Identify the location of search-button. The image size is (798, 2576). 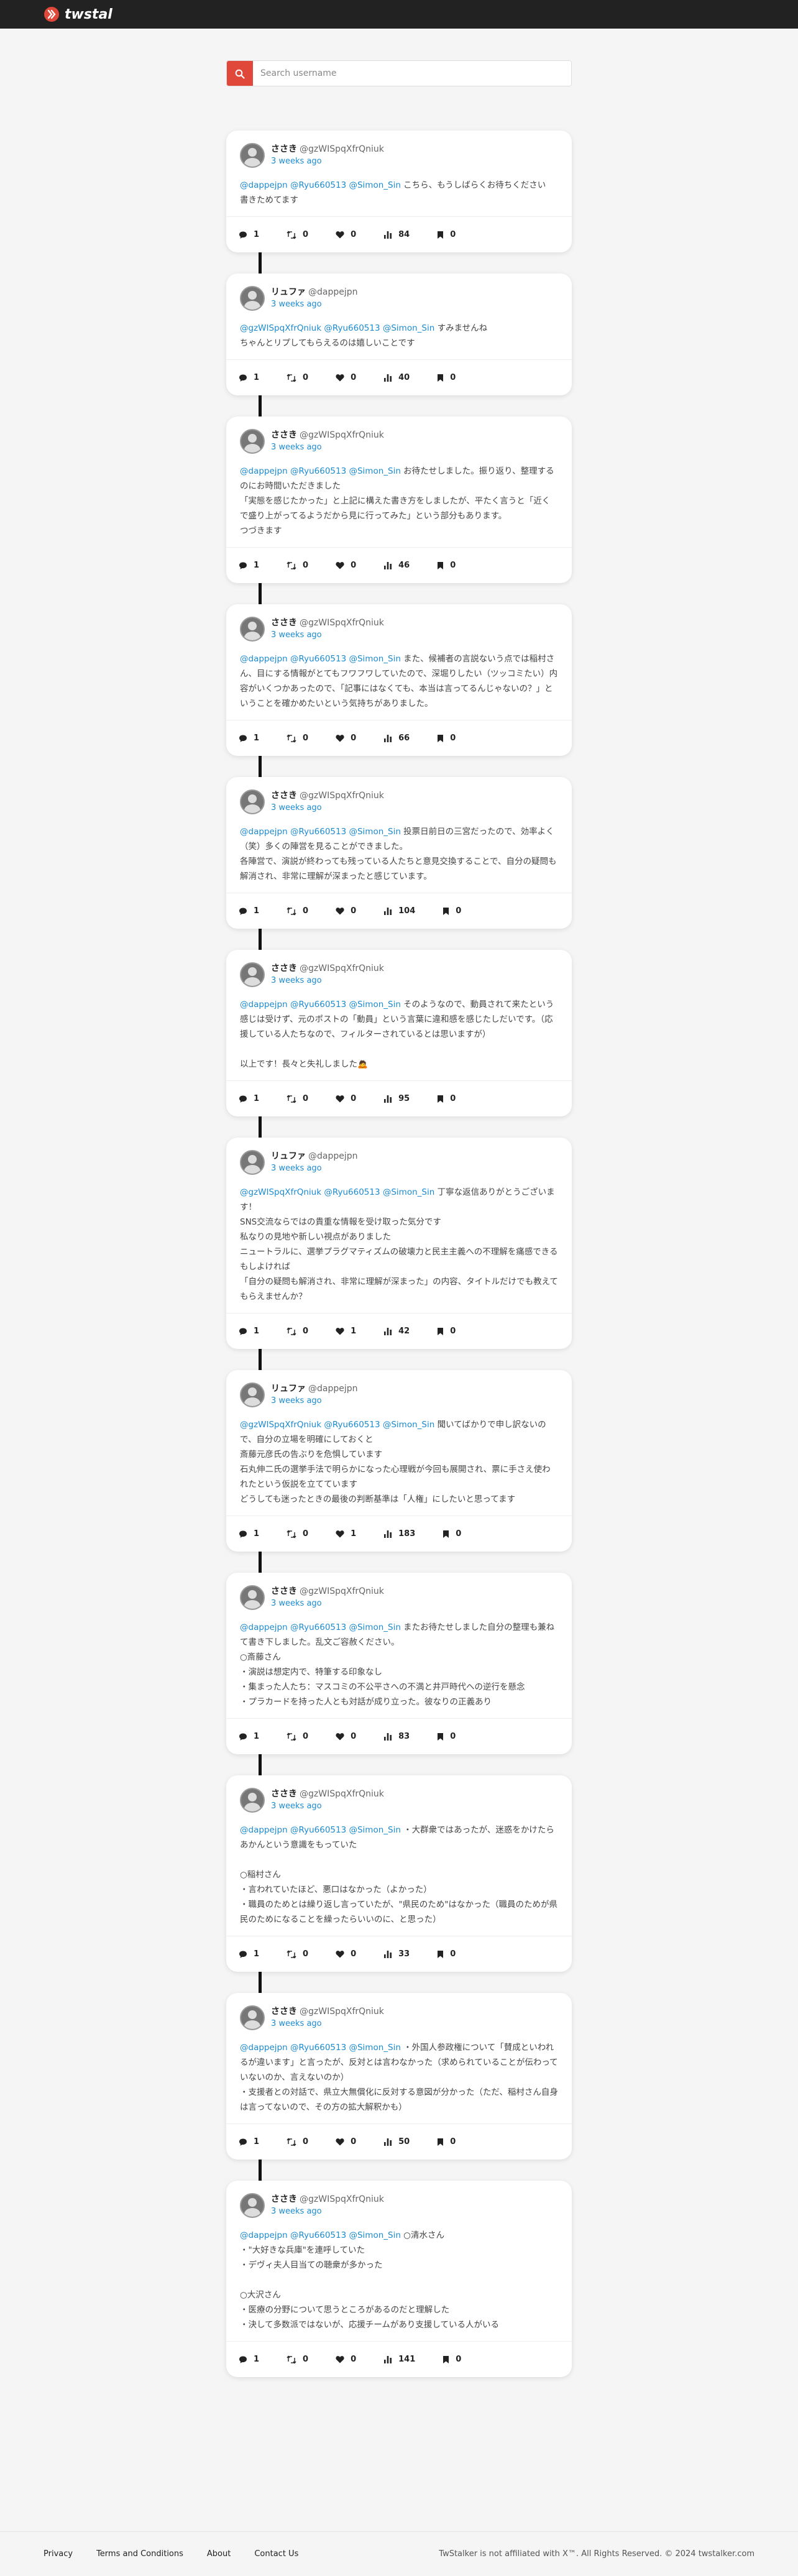
(240, 73).